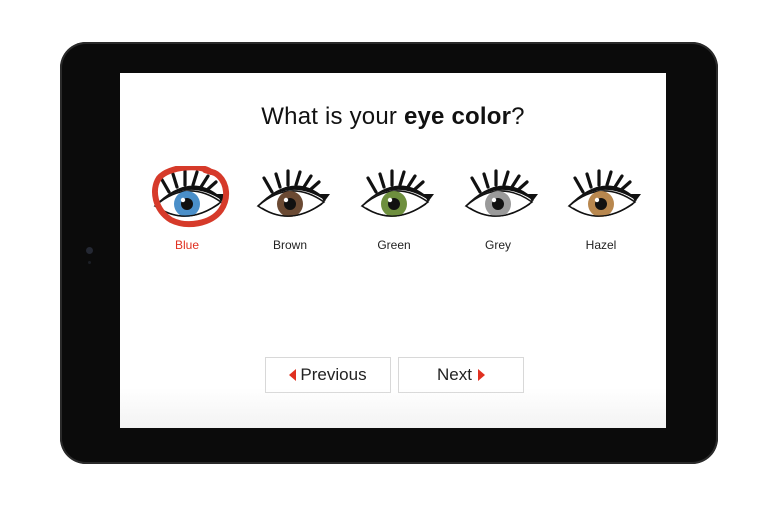 The image size is (777, 507). Describe the element at coordinates (293, 375) in the screenshot. I see `caret-left-icon` at that location.